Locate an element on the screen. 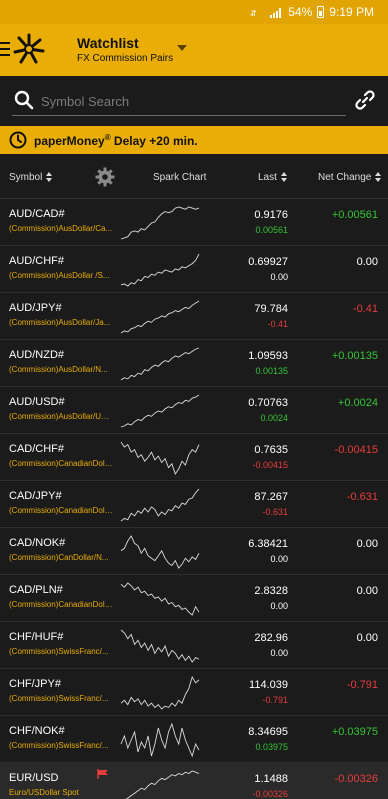 Image resolution: width=388 pixels, height=799 pixels. last-price: 1.09593 is located at coordinates (268, 356).